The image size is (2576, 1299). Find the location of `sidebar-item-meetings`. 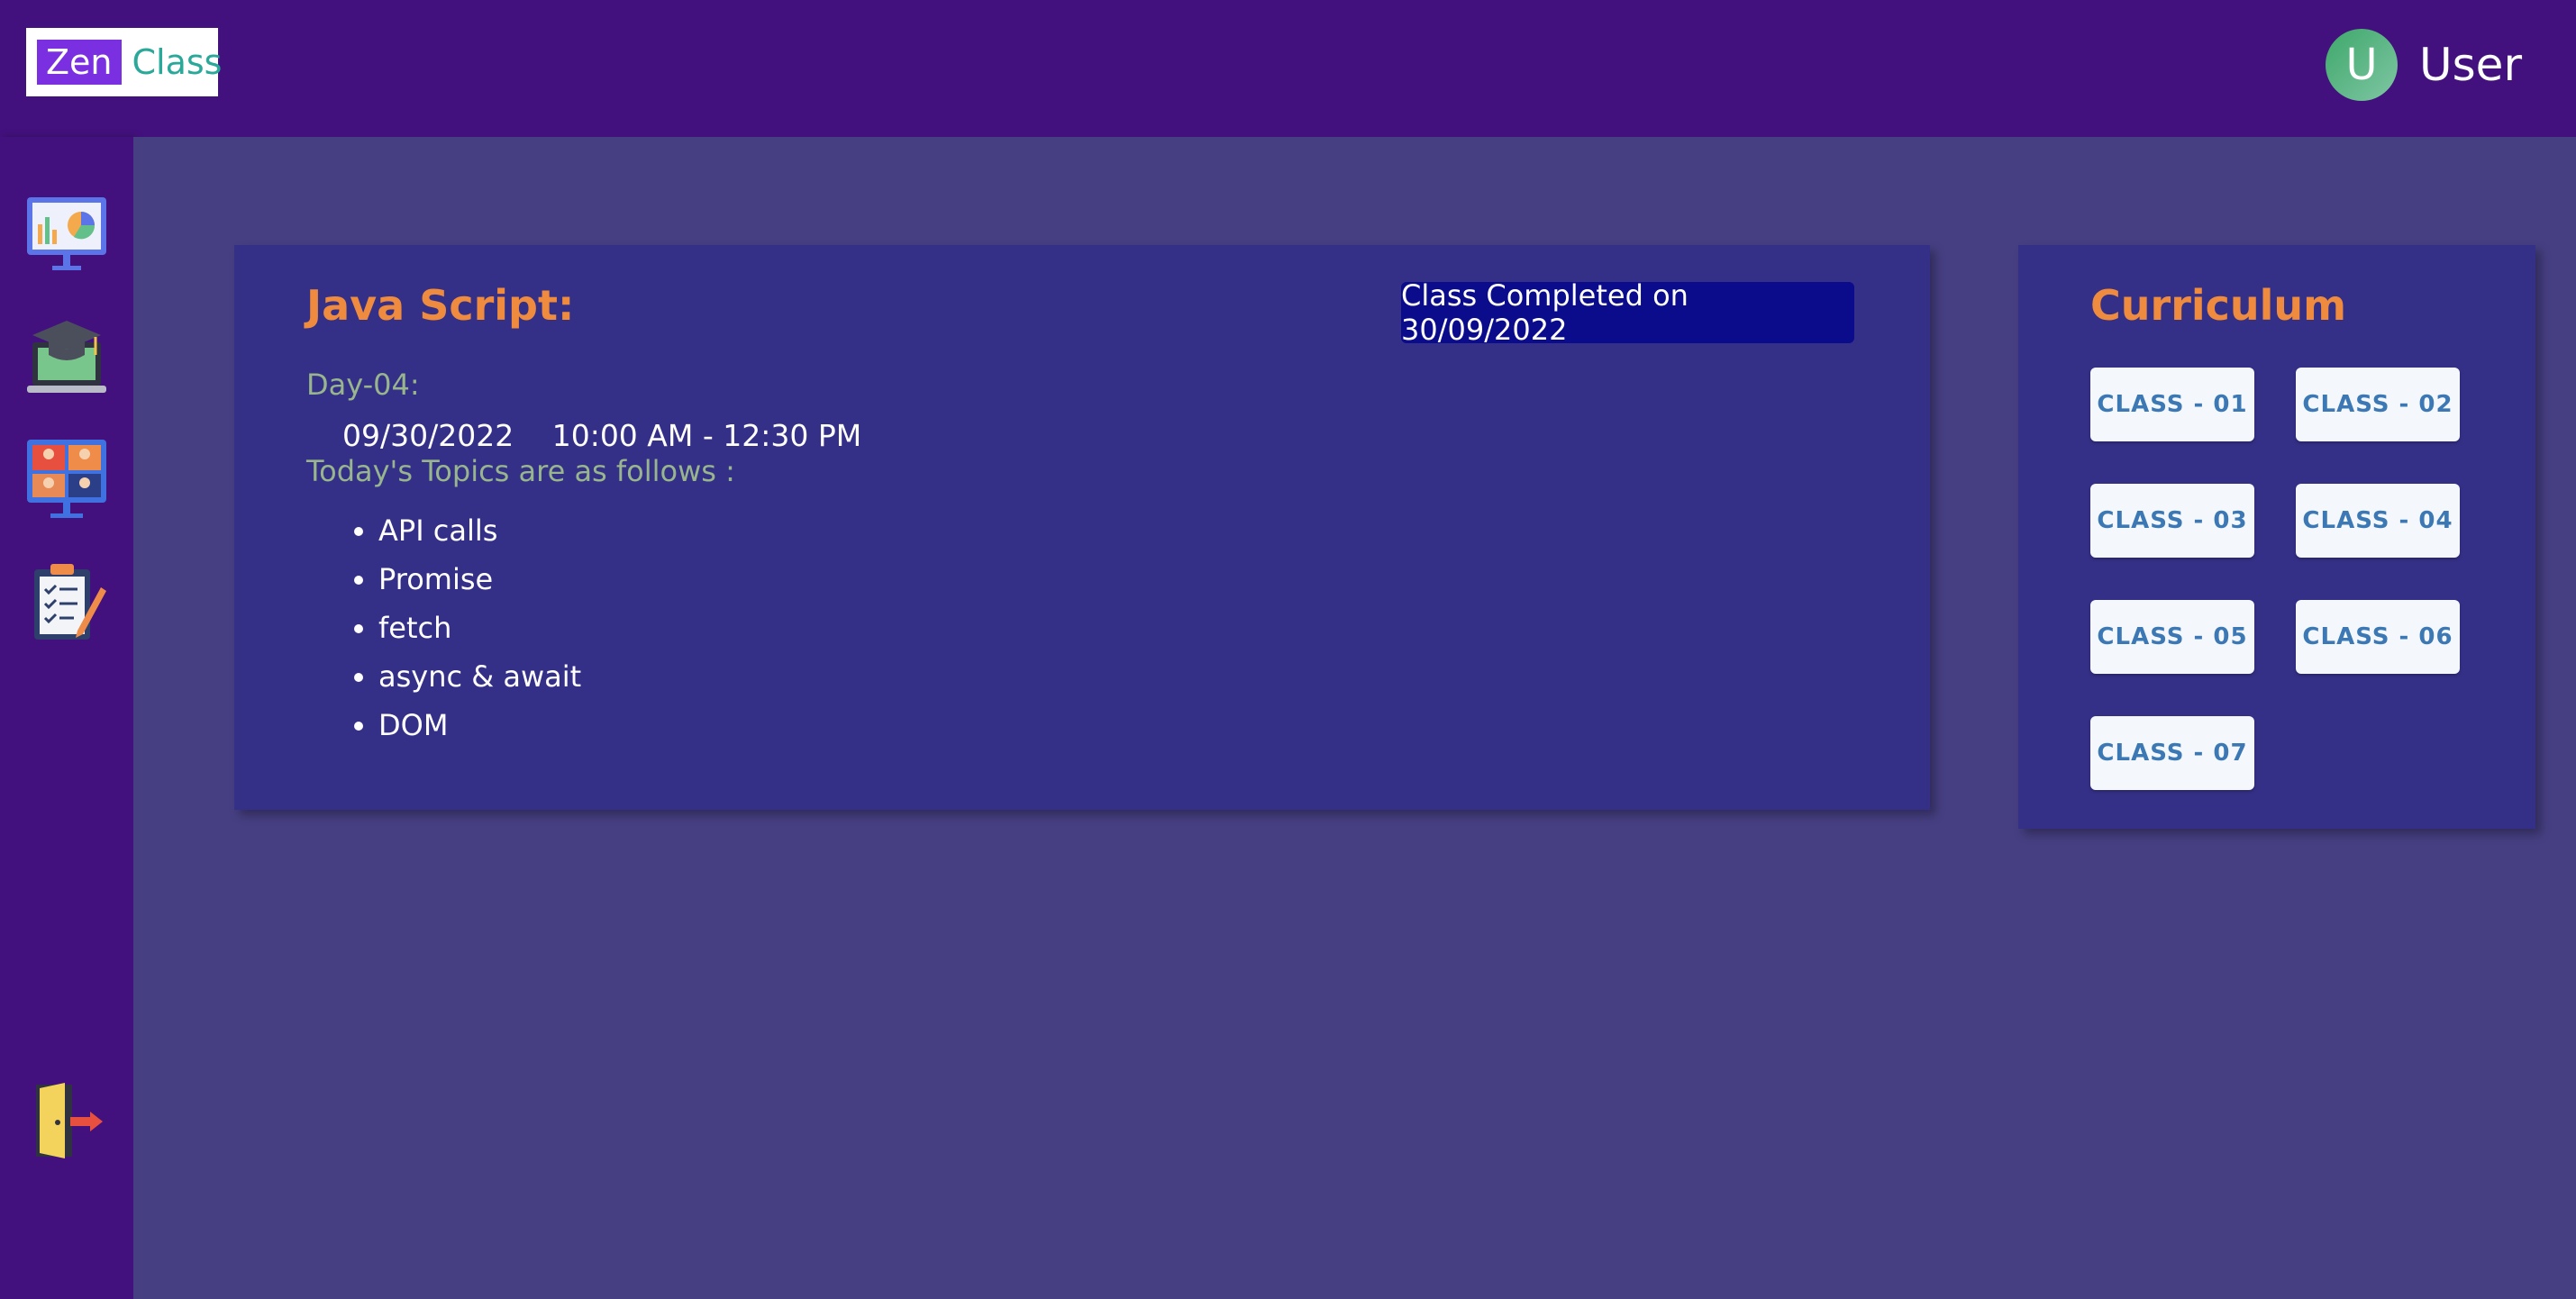

sidebar-item-meetings is located at coordinates (66, 479).